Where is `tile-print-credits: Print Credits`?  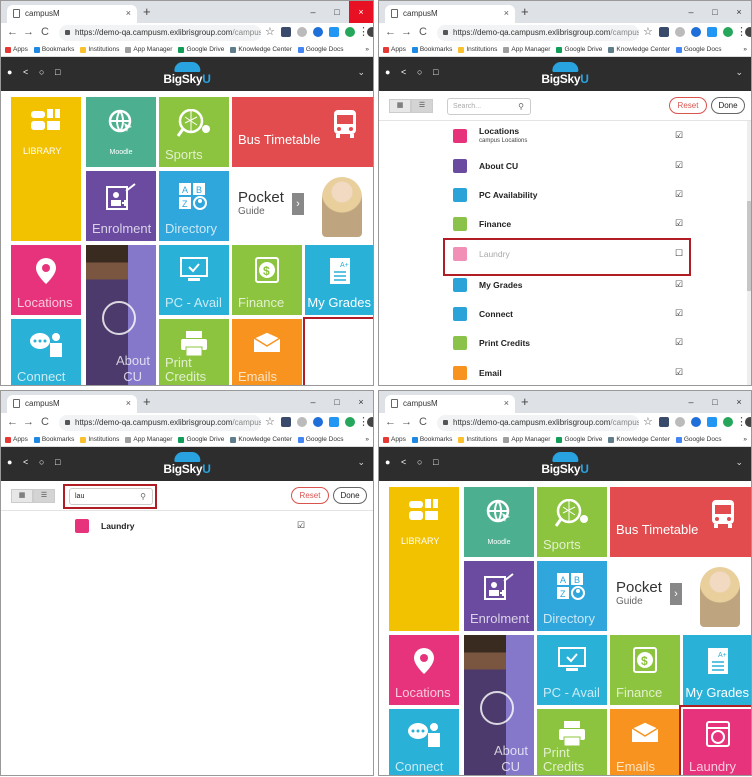
tile-print-credits: Print Credits is located at coordinates (194, 352).